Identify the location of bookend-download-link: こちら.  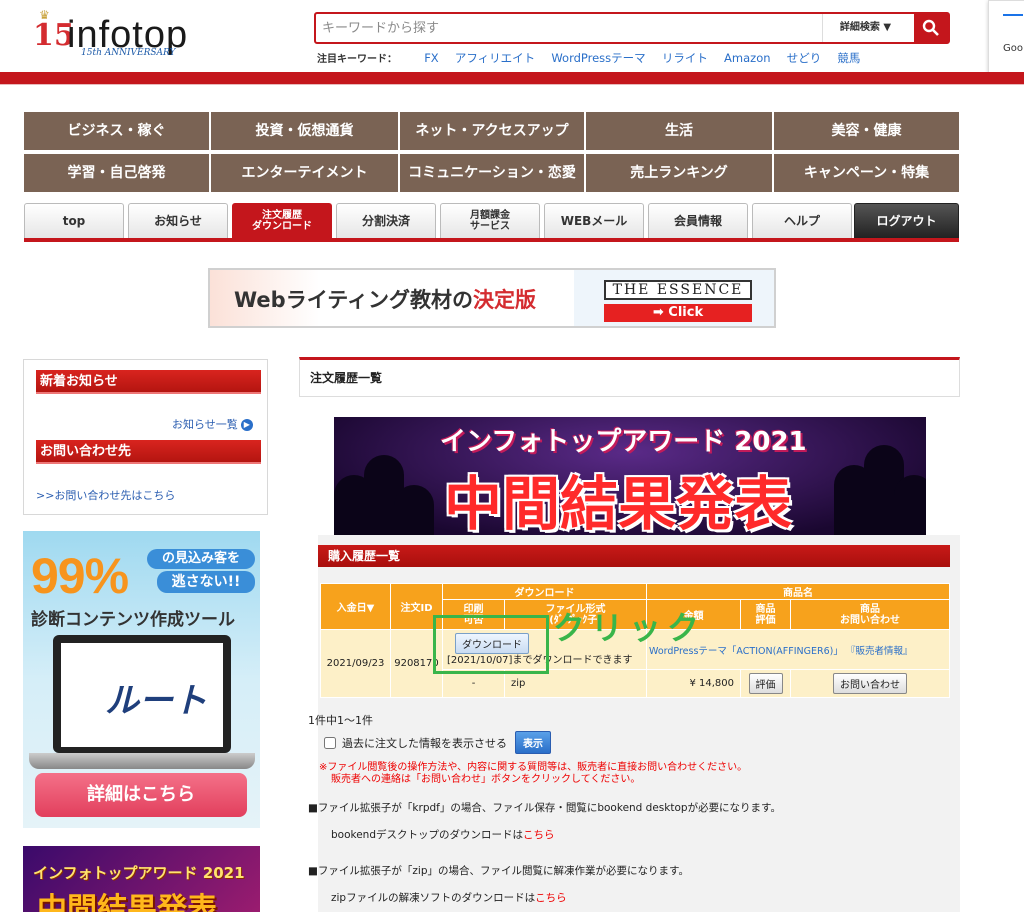
(539, 835).